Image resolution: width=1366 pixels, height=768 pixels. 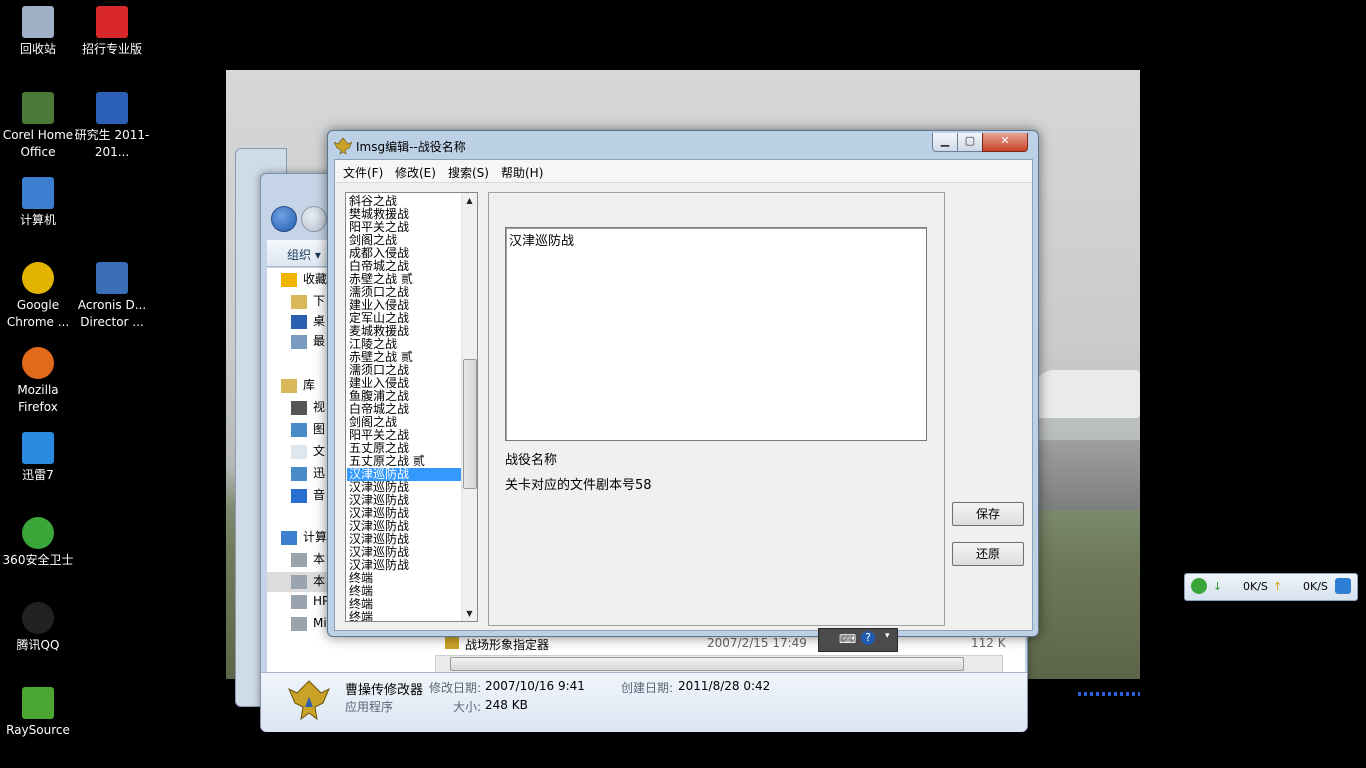 What do you see at coordinates (847, 639) in the screenshot?
I see `keyboard-icon: ⌨` at bounding box center [847, 639].